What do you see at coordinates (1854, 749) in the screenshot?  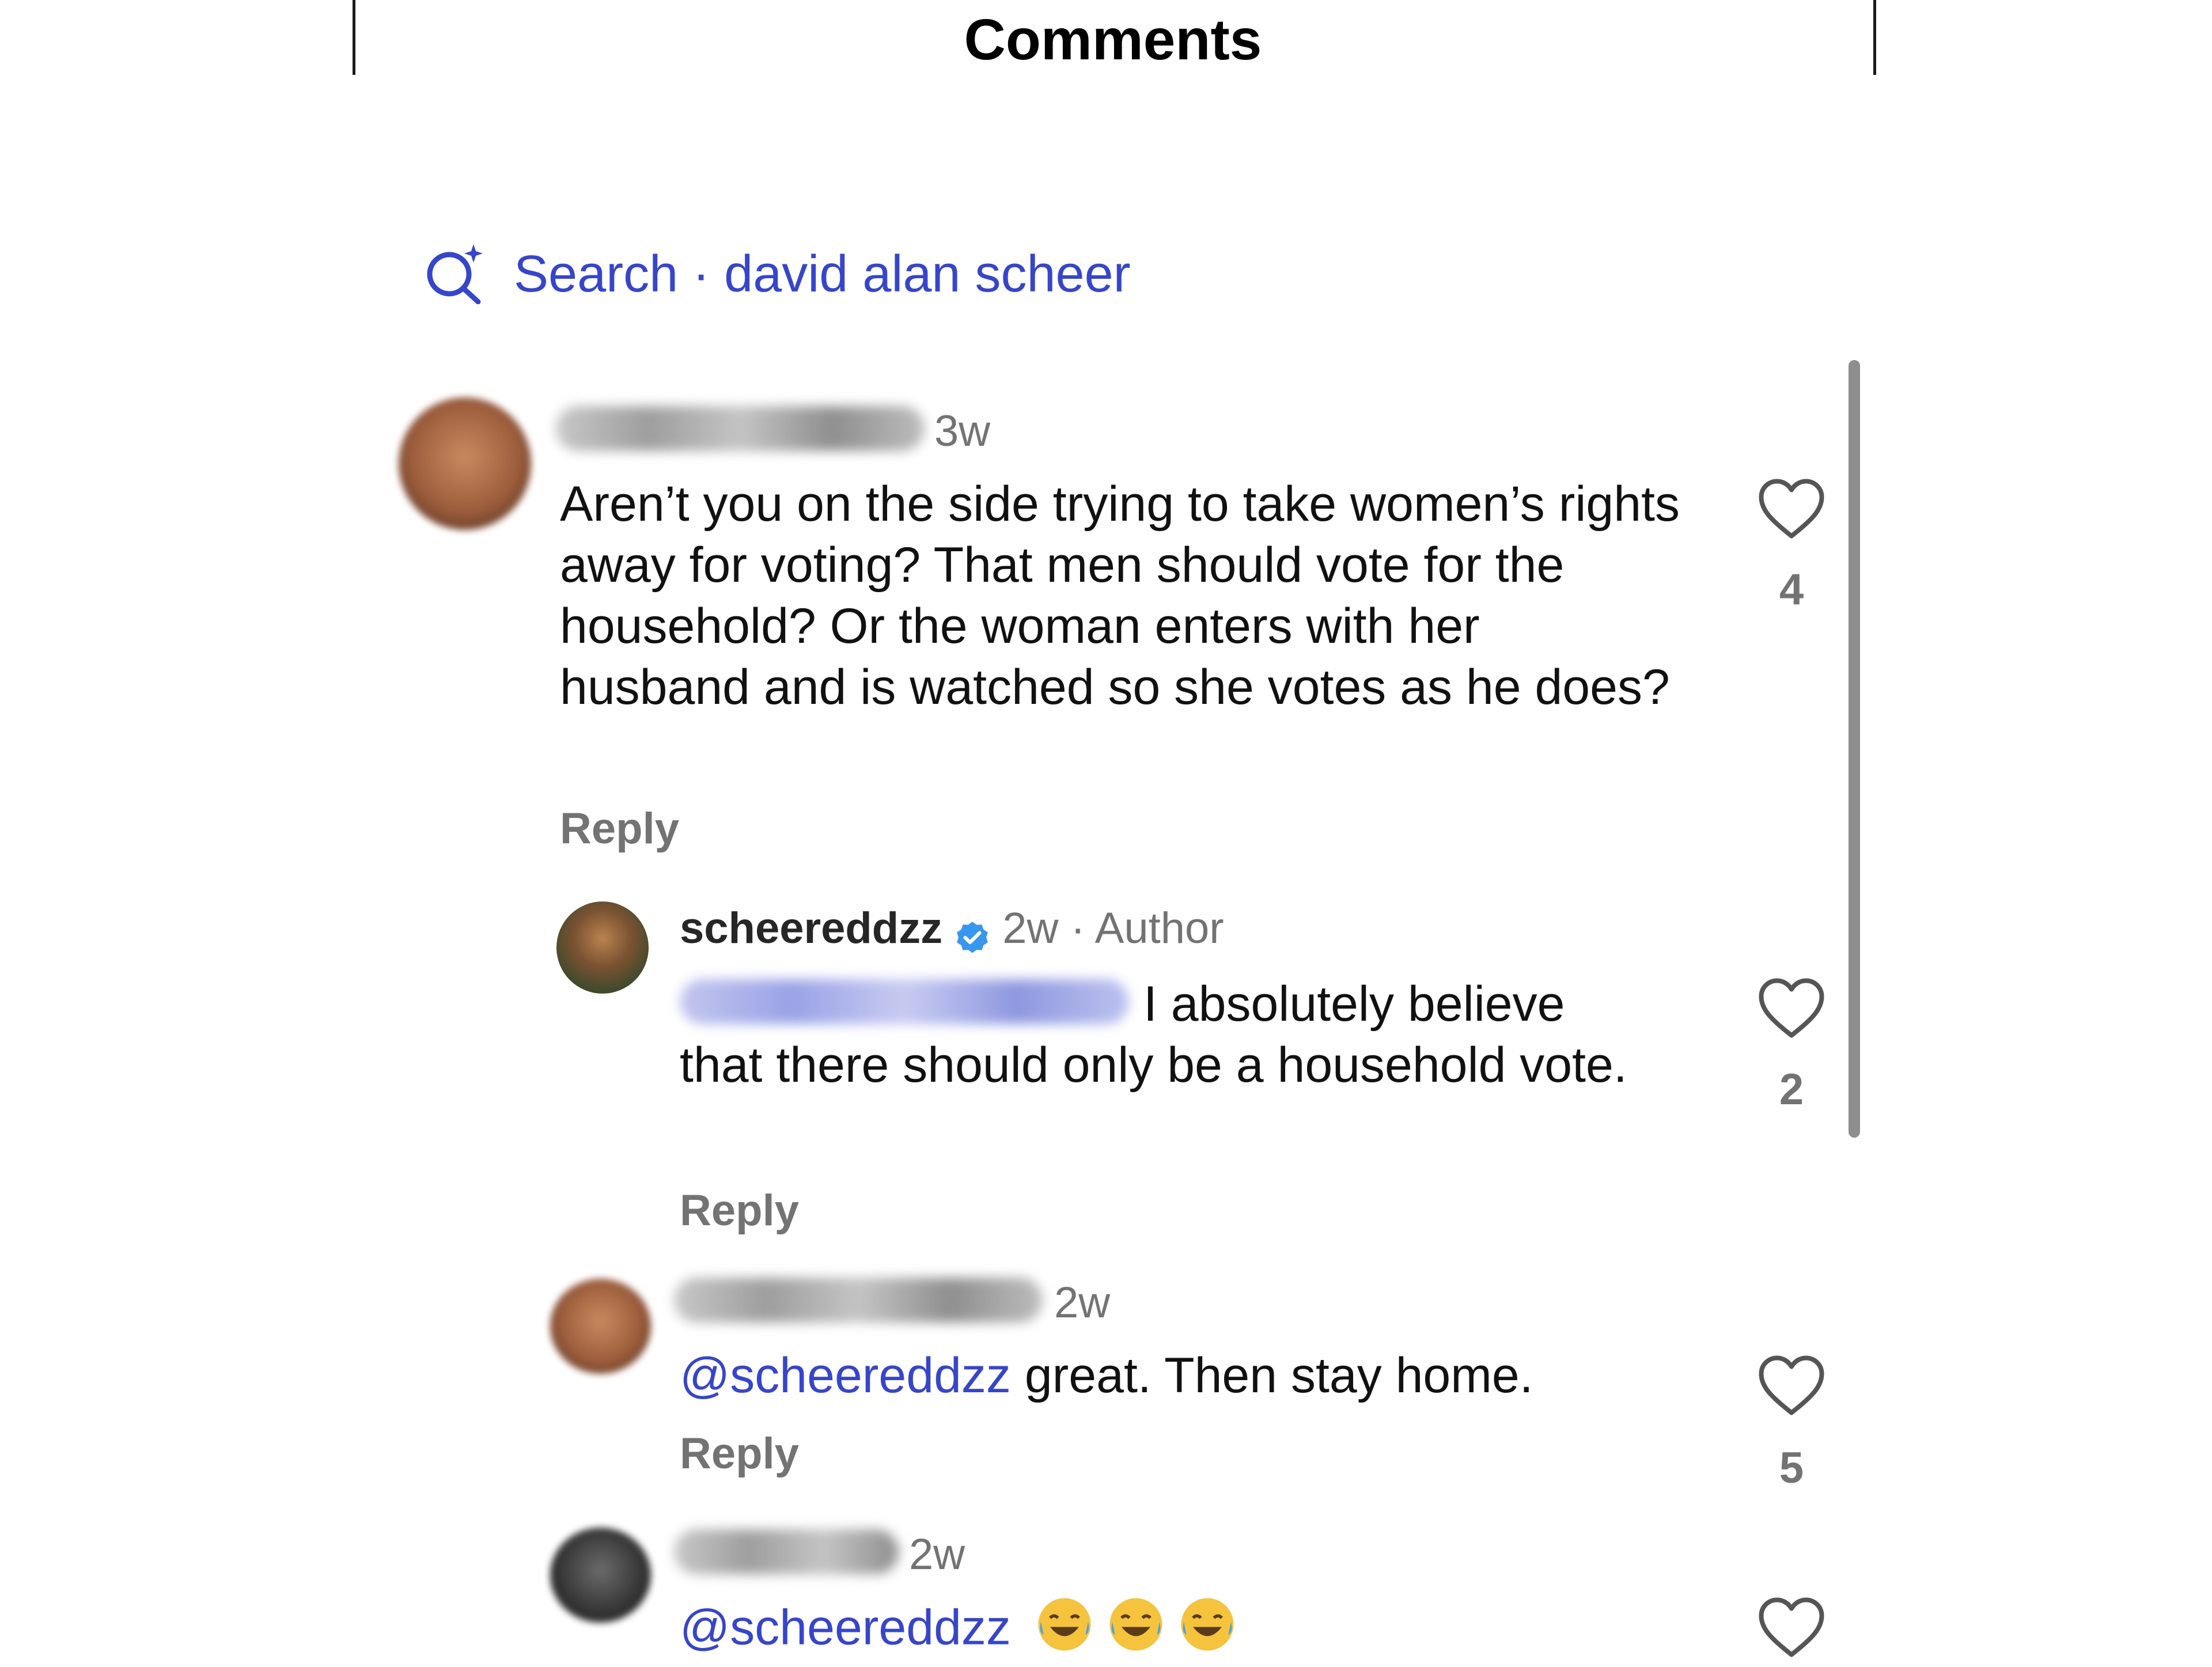 I see `scrollbar` at bounding box center [1854, 749].